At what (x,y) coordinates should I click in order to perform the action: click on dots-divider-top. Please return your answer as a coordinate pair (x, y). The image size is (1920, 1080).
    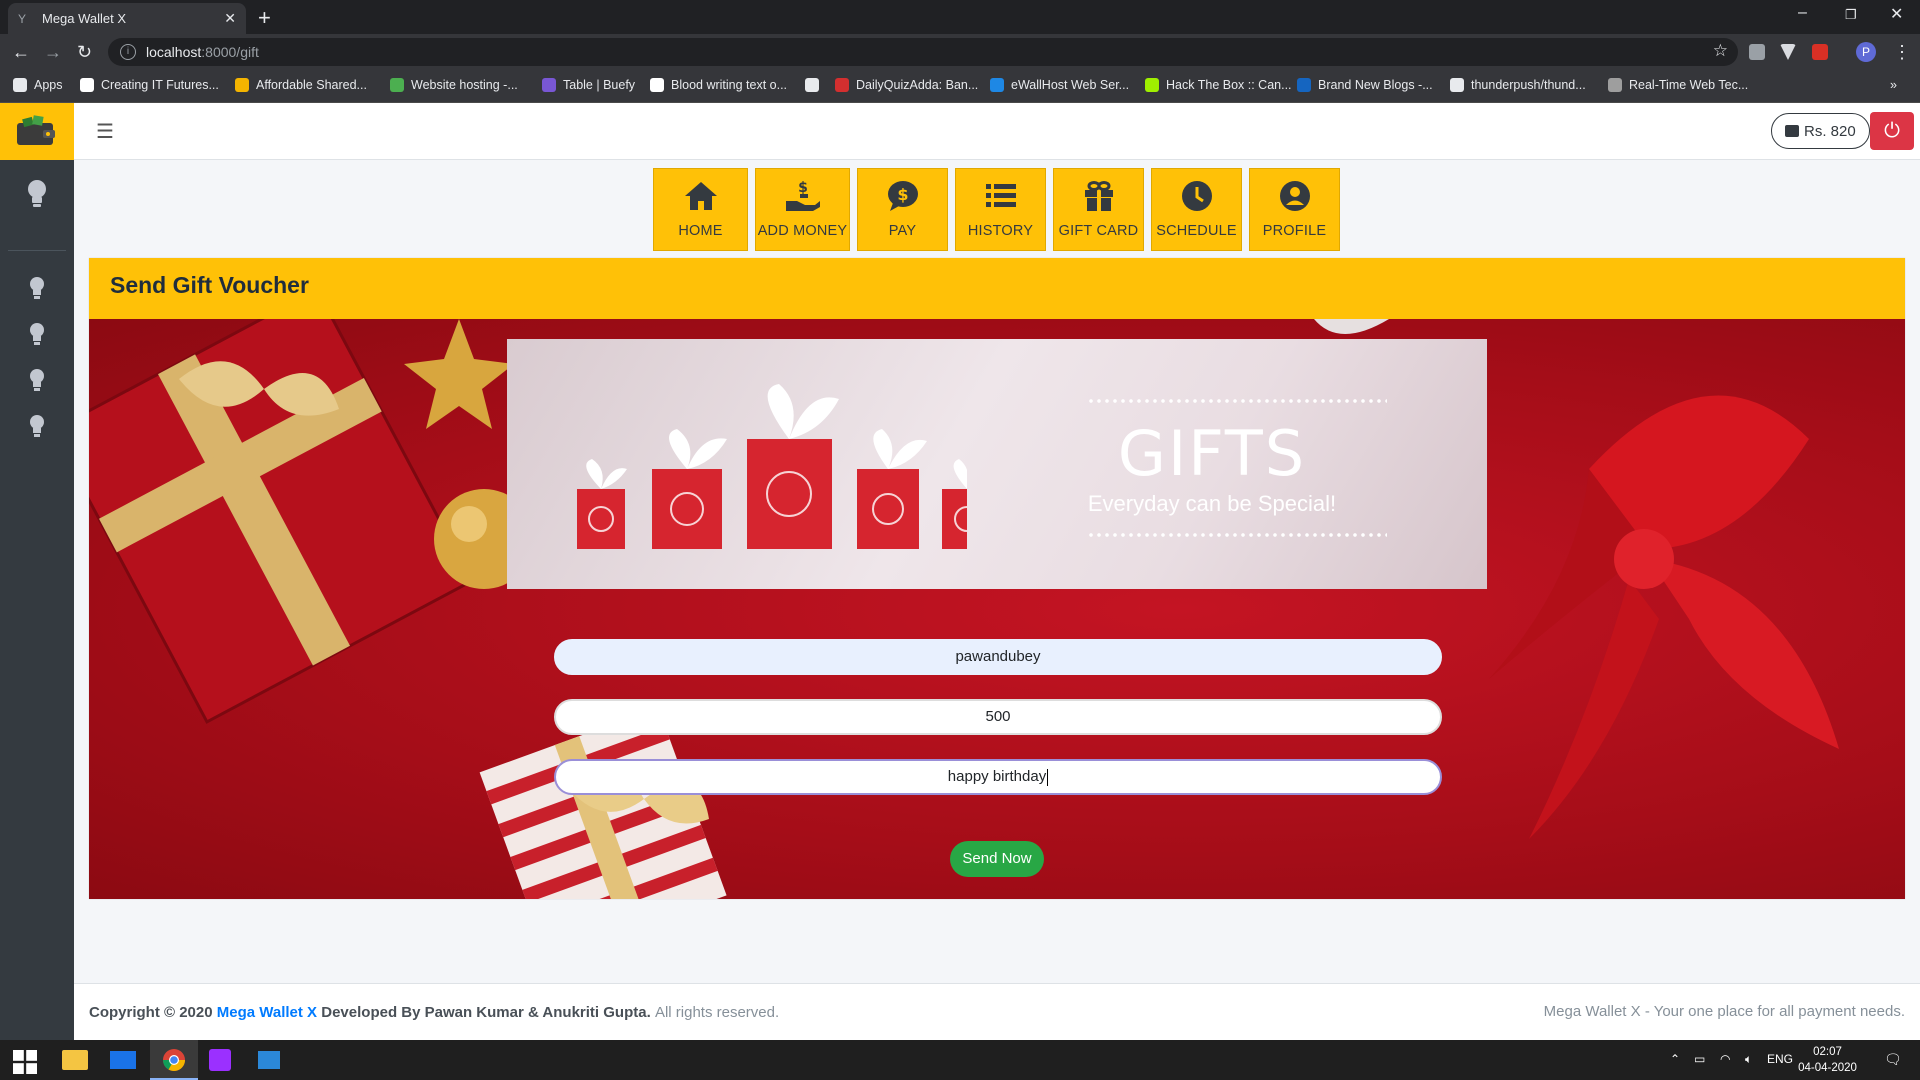
    Looking at the image, I should click on (1237, 401).